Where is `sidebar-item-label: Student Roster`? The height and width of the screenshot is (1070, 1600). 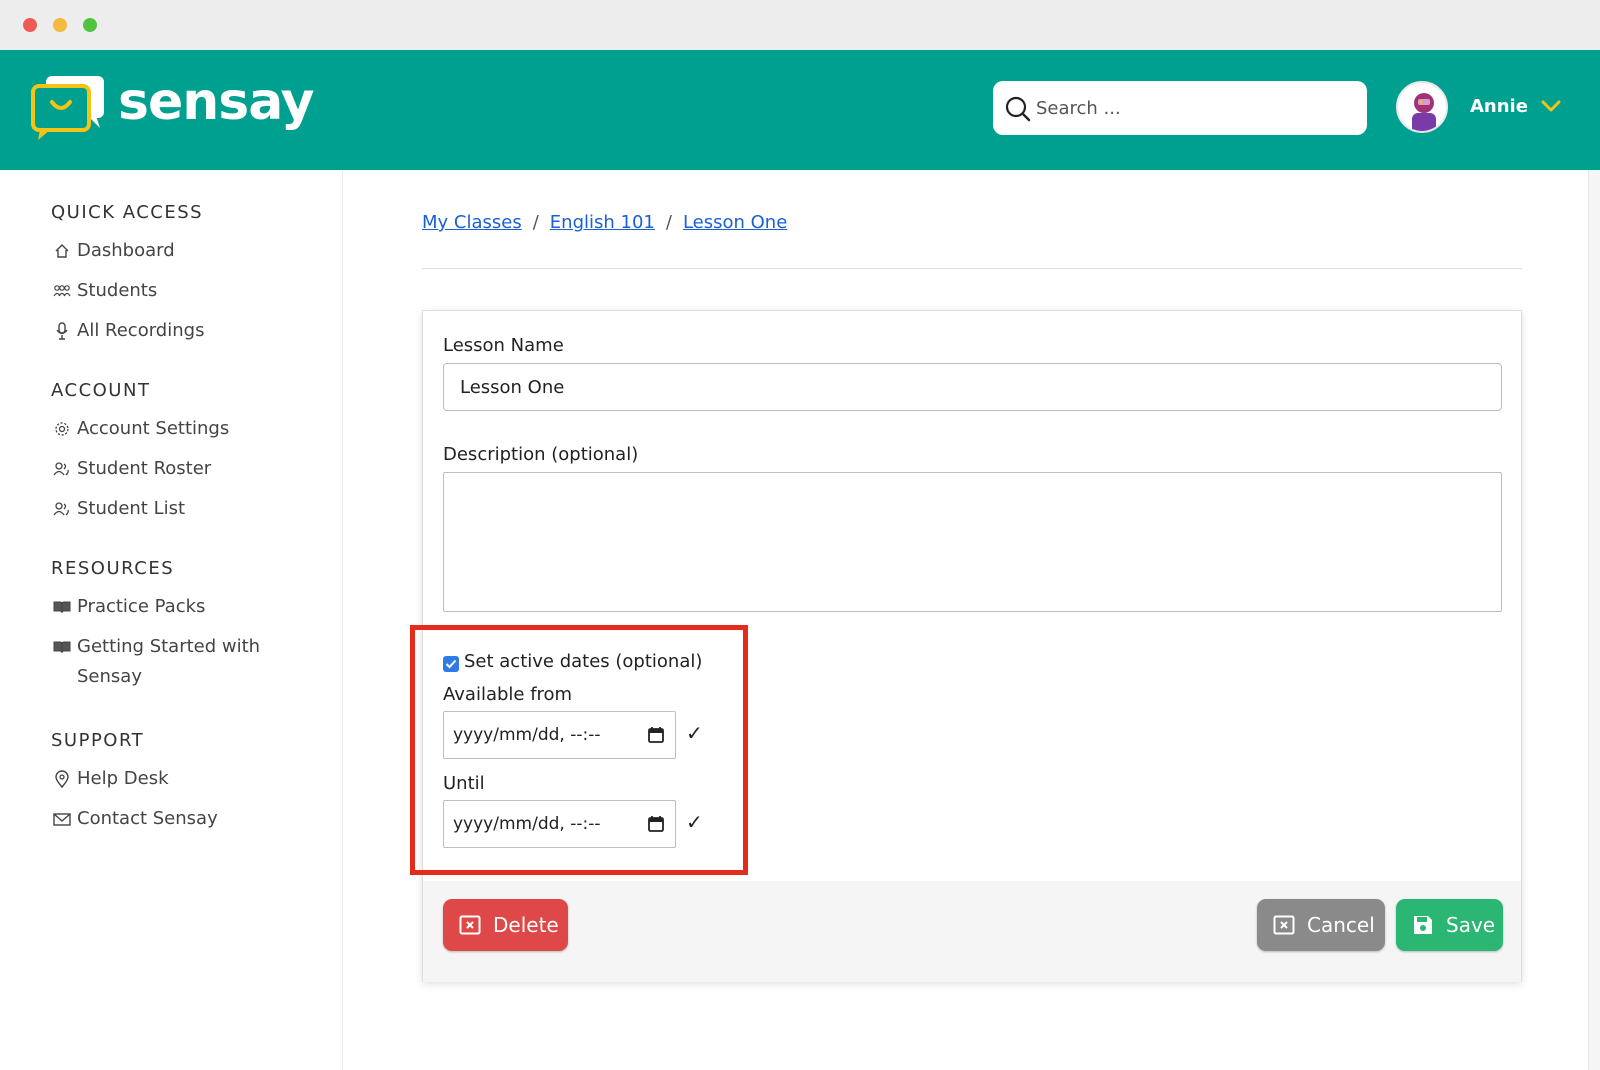 sidebar-item-label: Student Roster is located at coordinates (144, 468).